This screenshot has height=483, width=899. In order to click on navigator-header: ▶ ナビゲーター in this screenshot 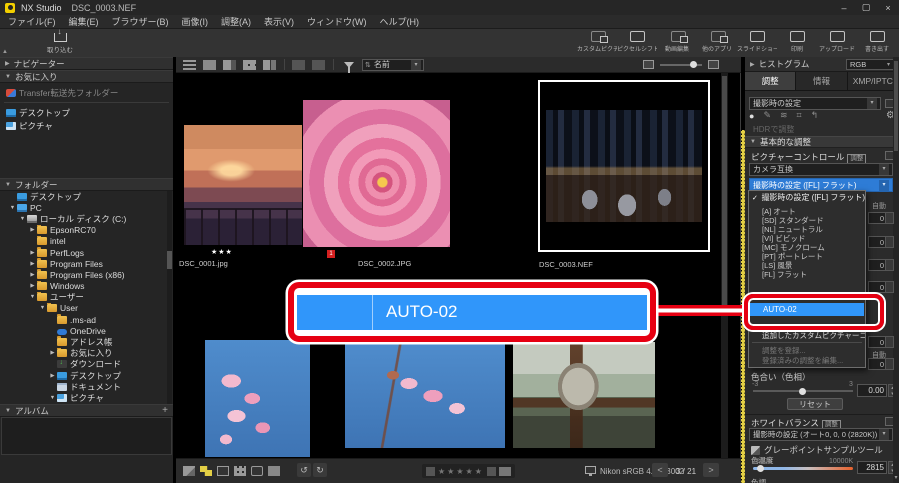, I will do `click(86, 63)`.